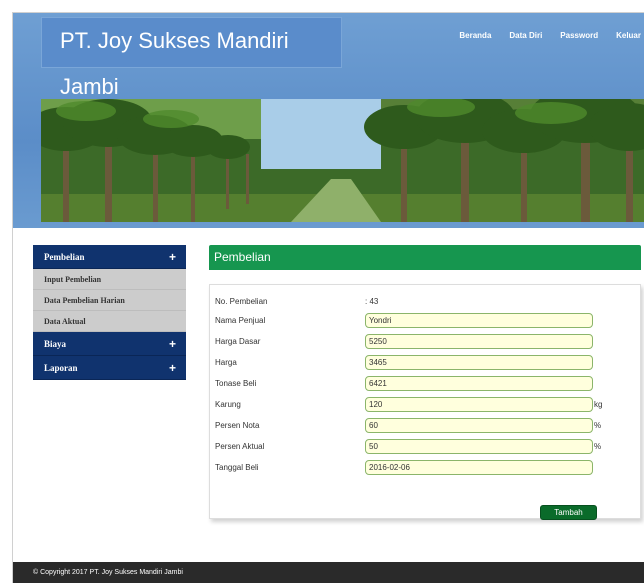 The height and width of the screenshot is (583, 644). What do you see at coordinates (425, 257) in the screenshot?
I see `section-title: Pembelian` at bounding box center [425, 257].